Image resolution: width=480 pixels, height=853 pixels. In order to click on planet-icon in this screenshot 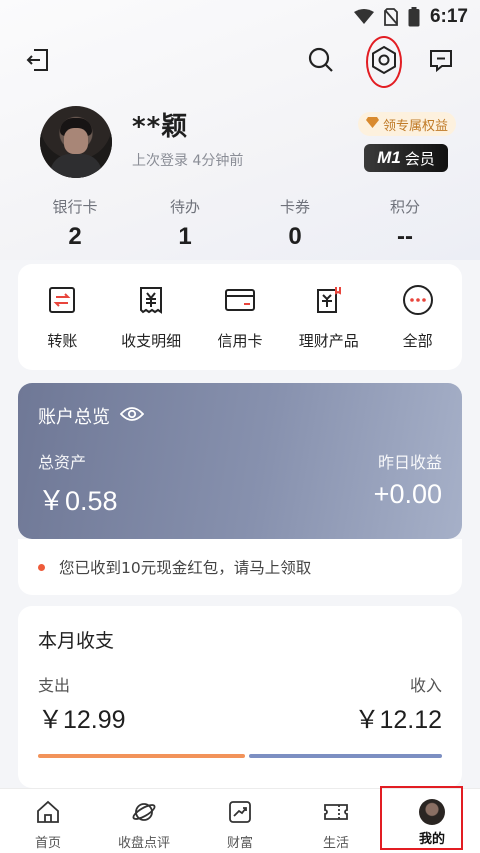, I will do `click(144, 814)`.